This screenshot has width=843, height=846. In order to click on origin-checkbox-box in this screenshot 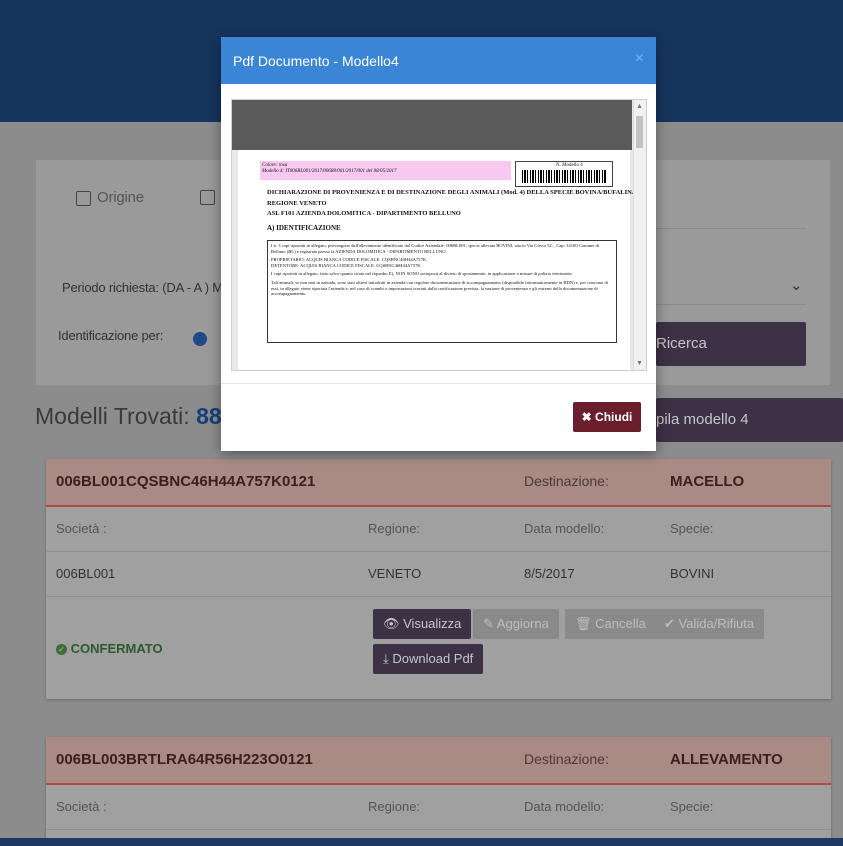, I will do `click(83, 198)`.